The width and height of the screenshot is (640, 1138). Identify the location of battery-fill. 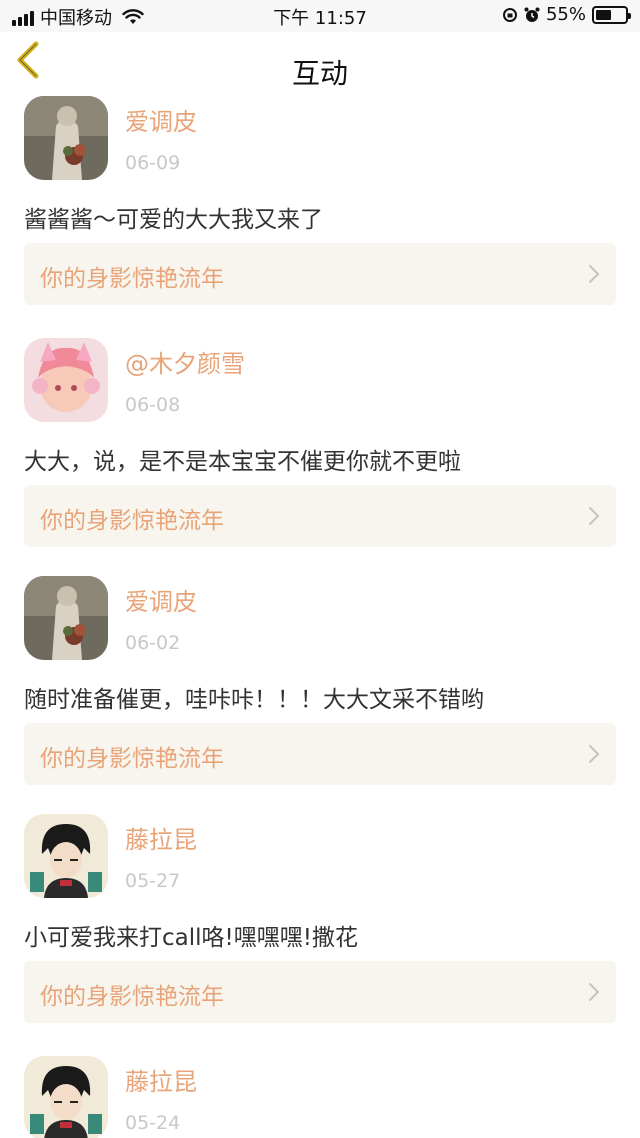
(604, 14).